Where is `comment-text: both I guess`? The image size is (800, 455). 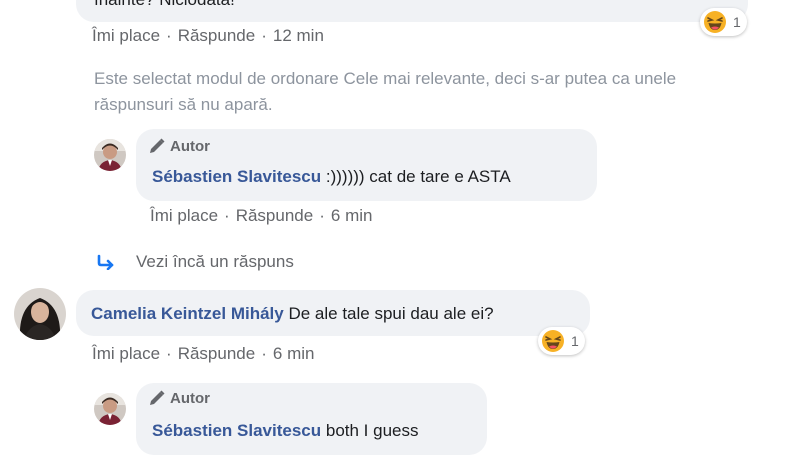
comment-text: both I guess is located at coordinates (372, 430).